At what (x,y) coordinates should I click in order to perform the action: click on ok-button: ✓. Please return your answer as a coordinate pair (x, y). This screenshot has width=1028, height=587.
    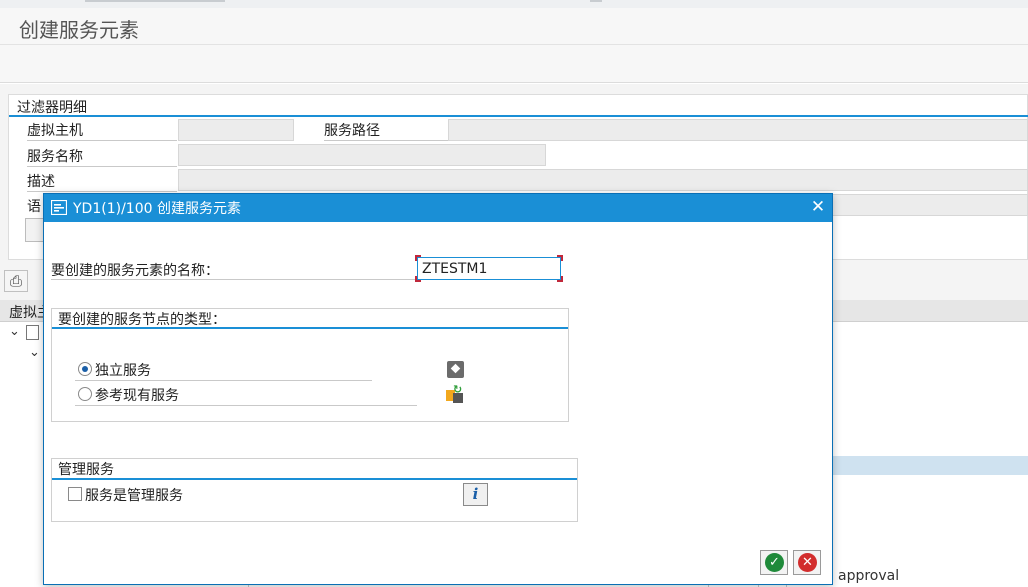
    Looking at the image, I should click on (774, 562).